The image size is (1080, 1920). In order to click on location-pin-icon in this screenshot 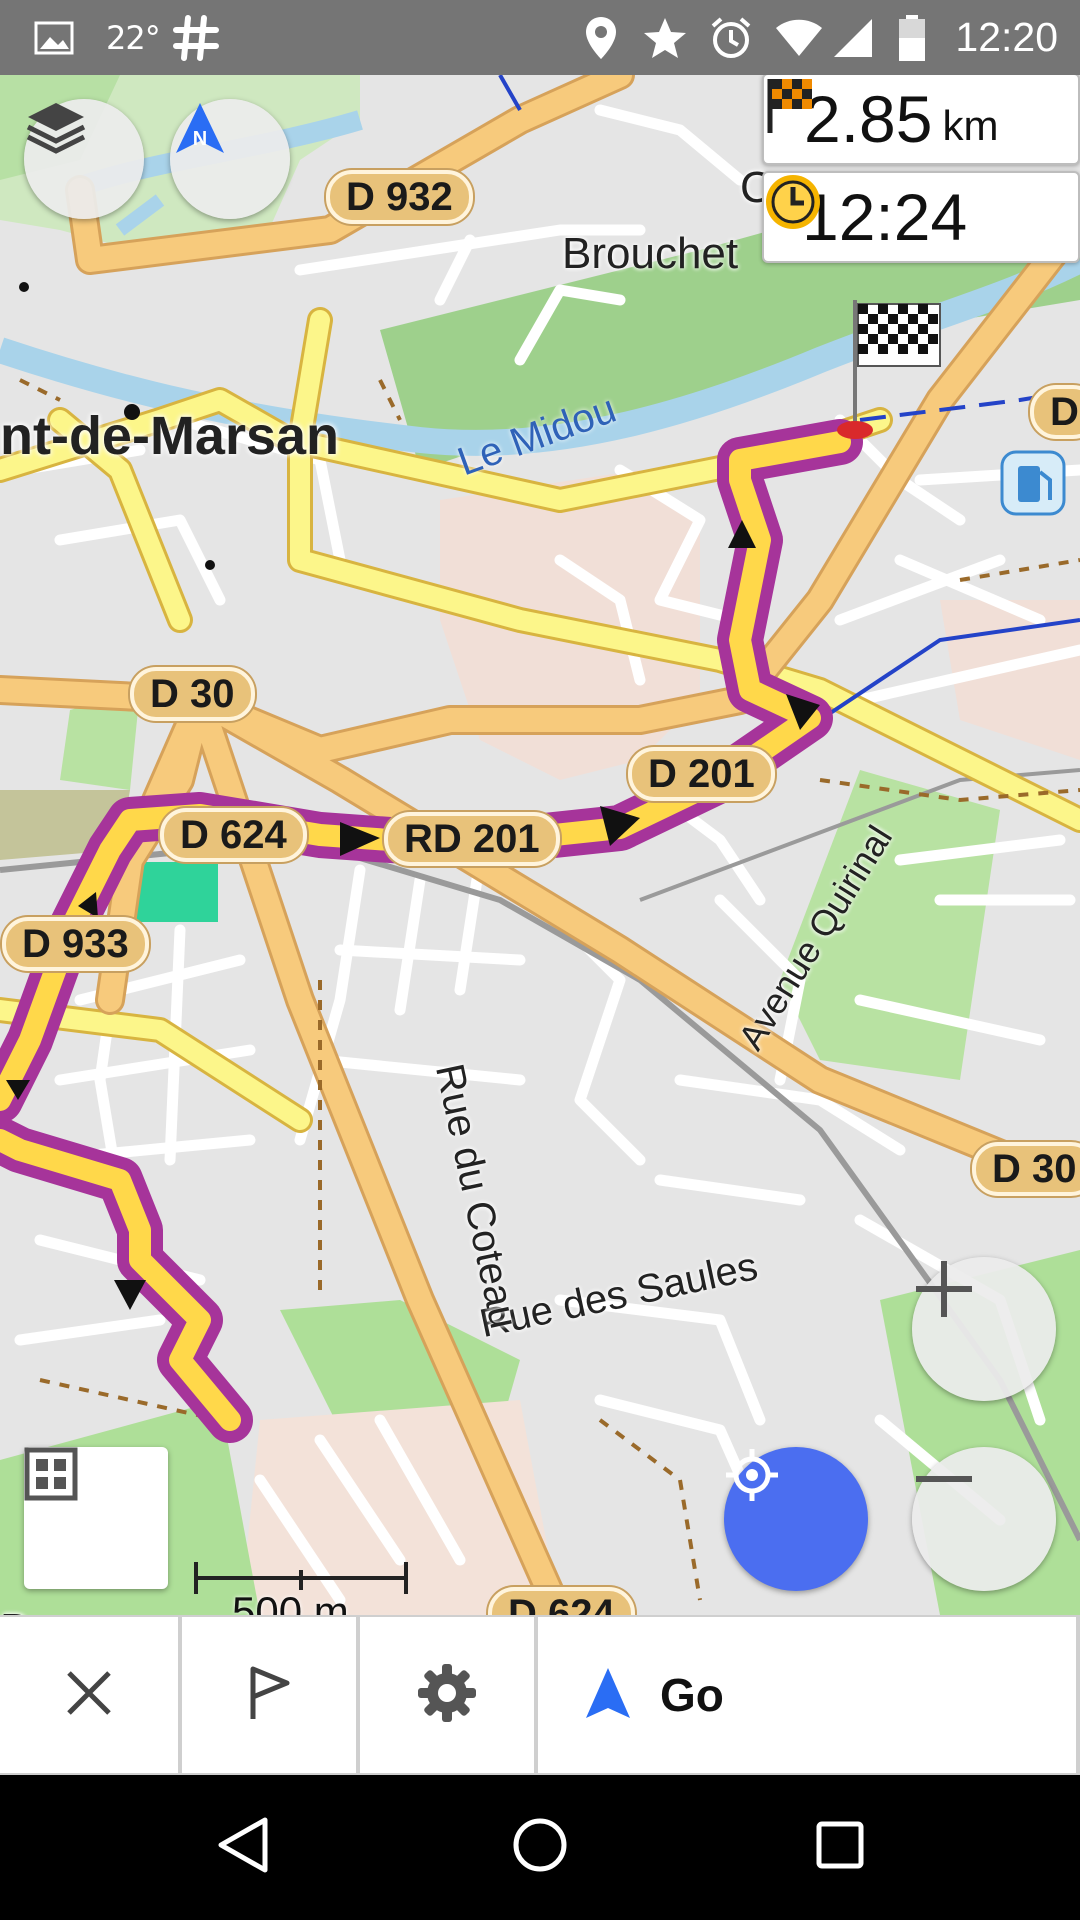, I will do `click(601, 37)`.